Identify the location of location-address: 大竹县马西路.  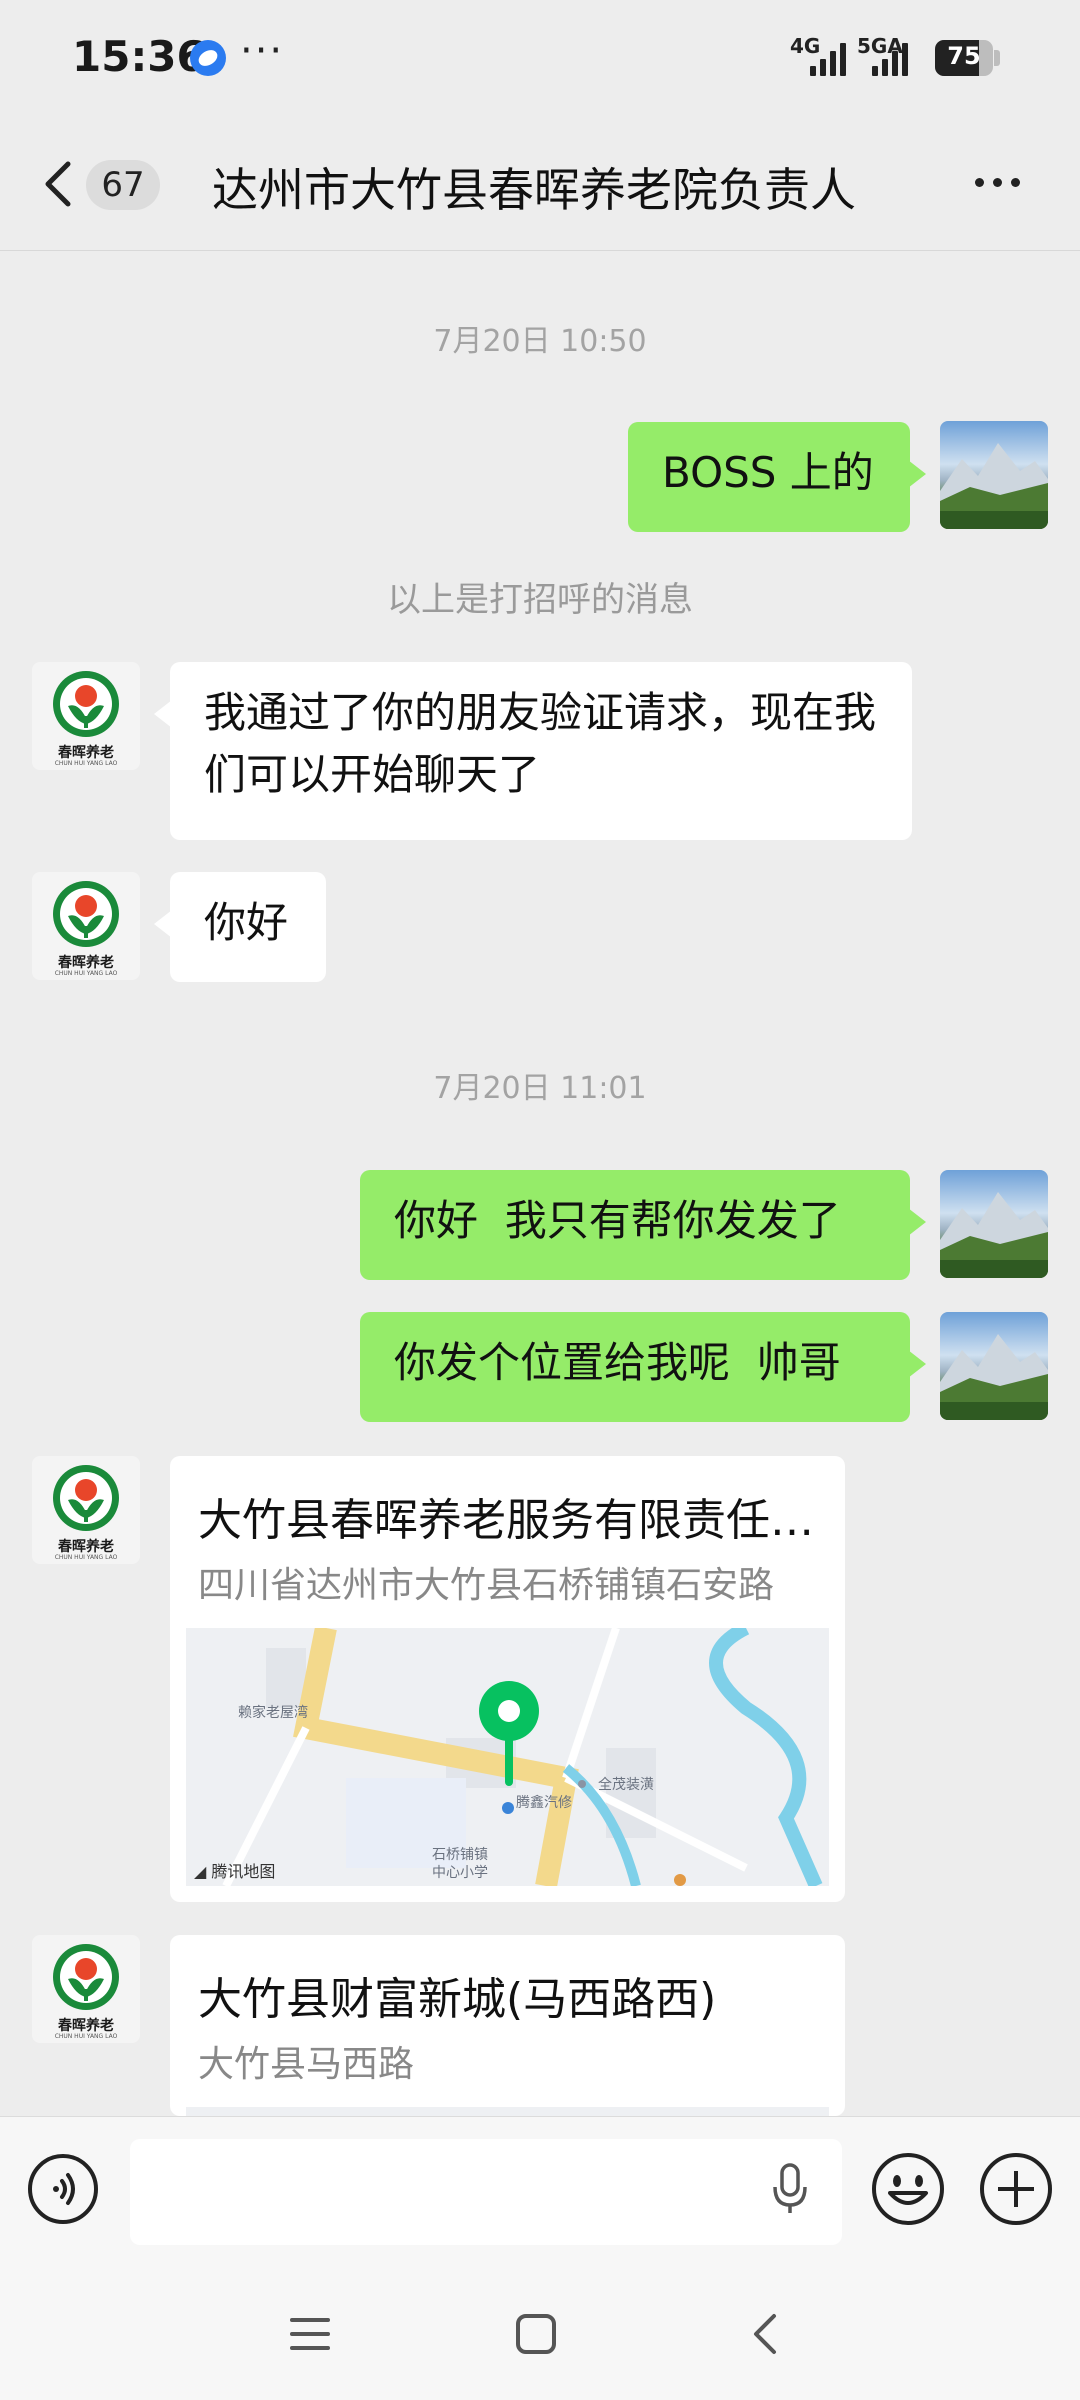
(306, 2064).